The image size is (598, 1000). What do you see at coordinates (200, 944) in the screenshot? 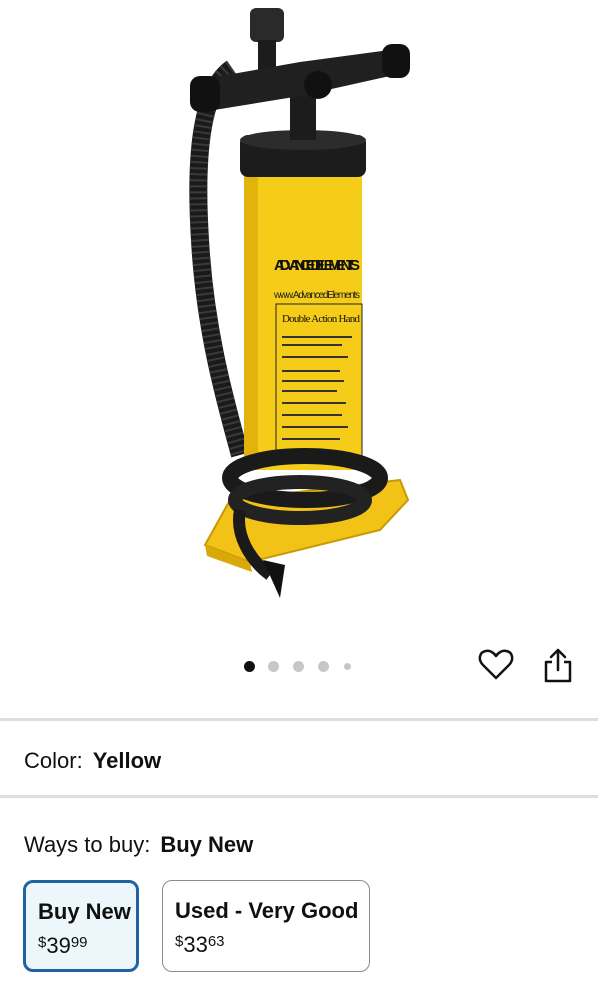
I see `option-price: $3363` at bounding box center [200, 944].